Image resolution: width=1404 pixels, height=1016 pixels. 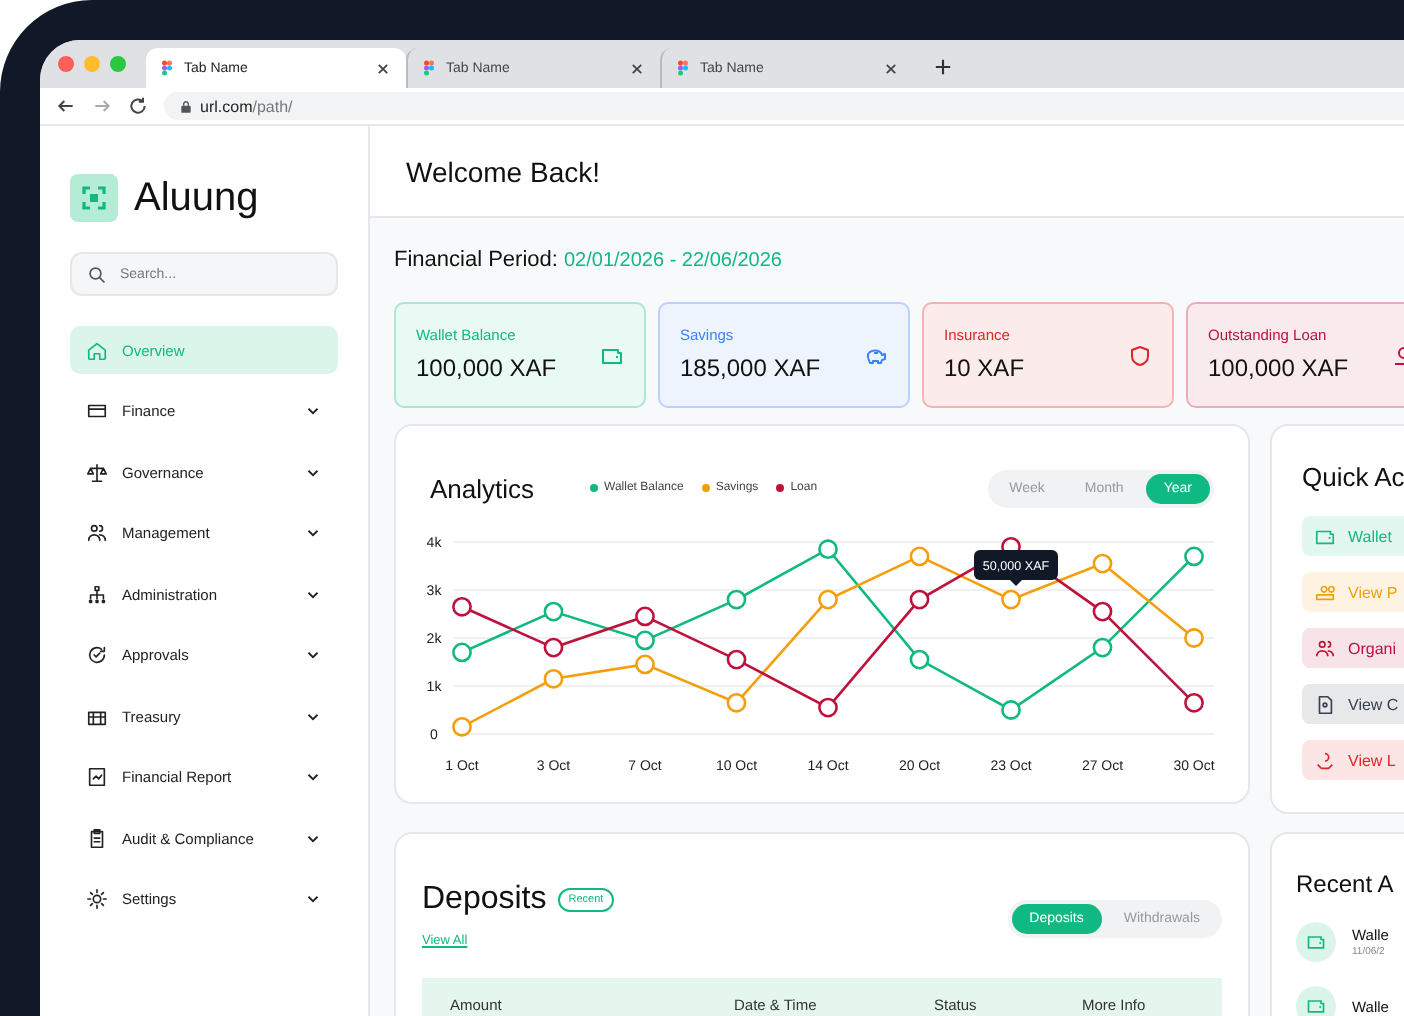 I want to click on card-title: Deposits, so click(x=484, y=900).